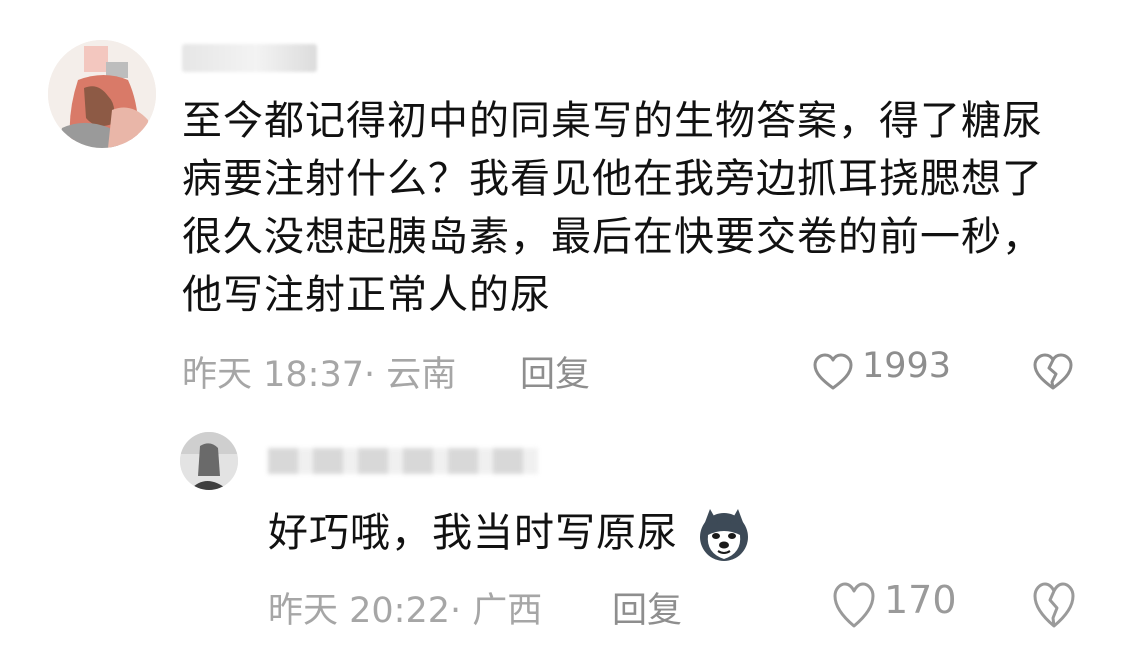  I want to click on reply-like-count: 170, so click(920, 600).